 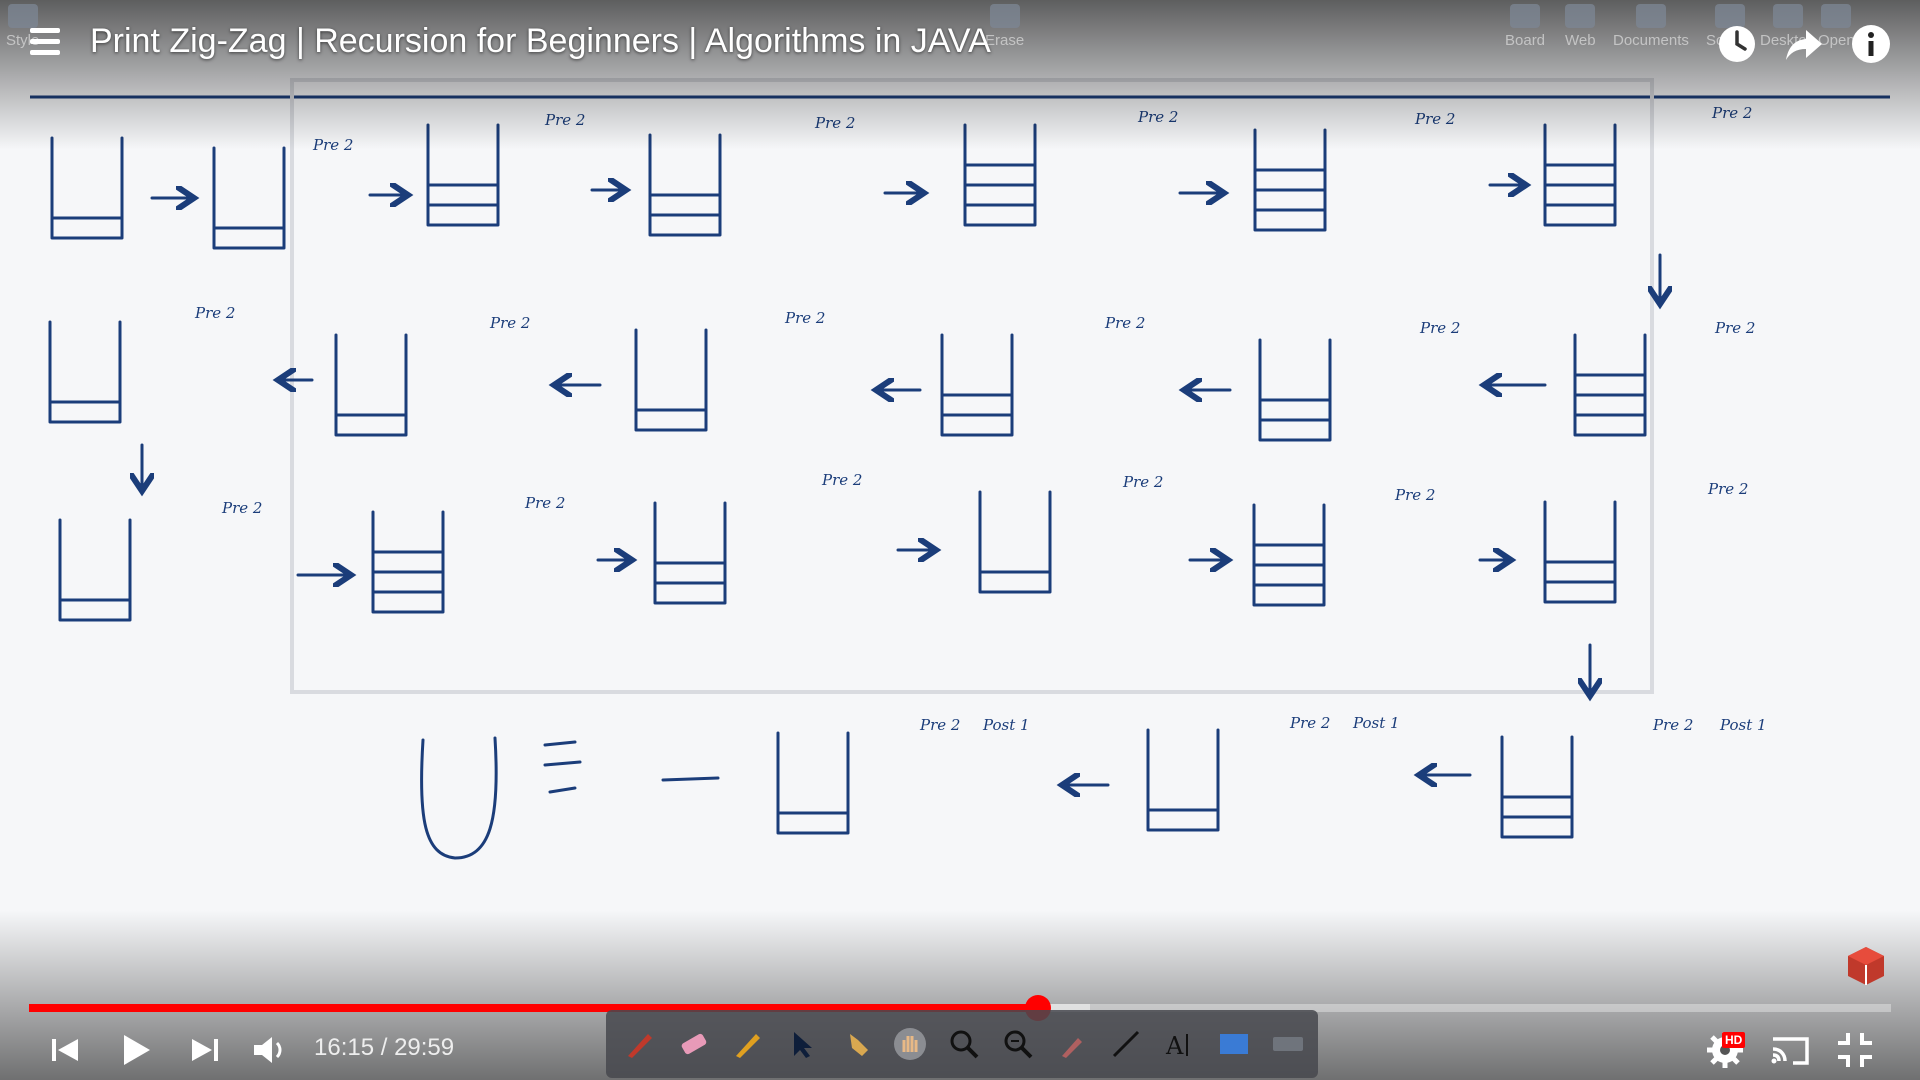 What do you see at coordinates (1580, 26) in the screenshot?
I see `toolbar-web: Web` at bounding box center [1580, 26].